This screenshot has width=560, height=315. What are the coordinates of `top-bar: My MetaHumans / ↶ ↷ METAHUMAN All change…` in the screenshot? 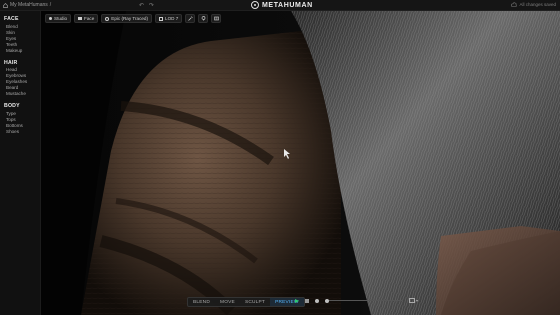 It's located at (280, 5).